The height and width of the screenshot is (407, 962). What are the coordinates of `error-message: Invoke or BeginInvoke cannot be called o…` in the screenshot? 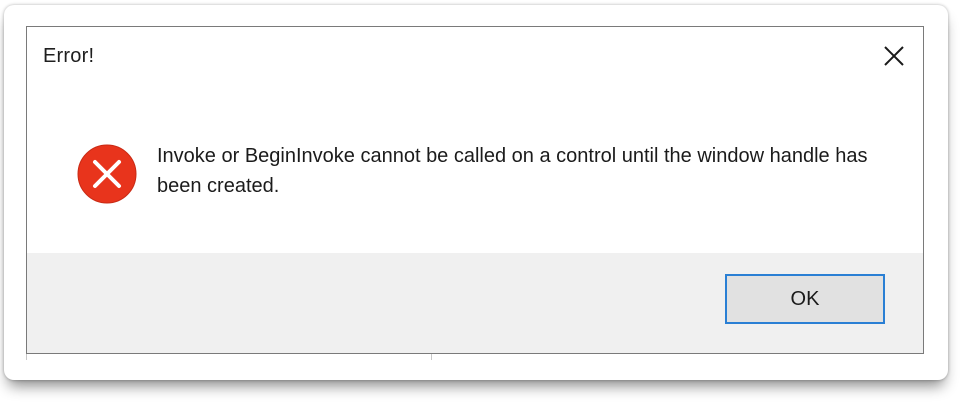 It's located at (512, 171).